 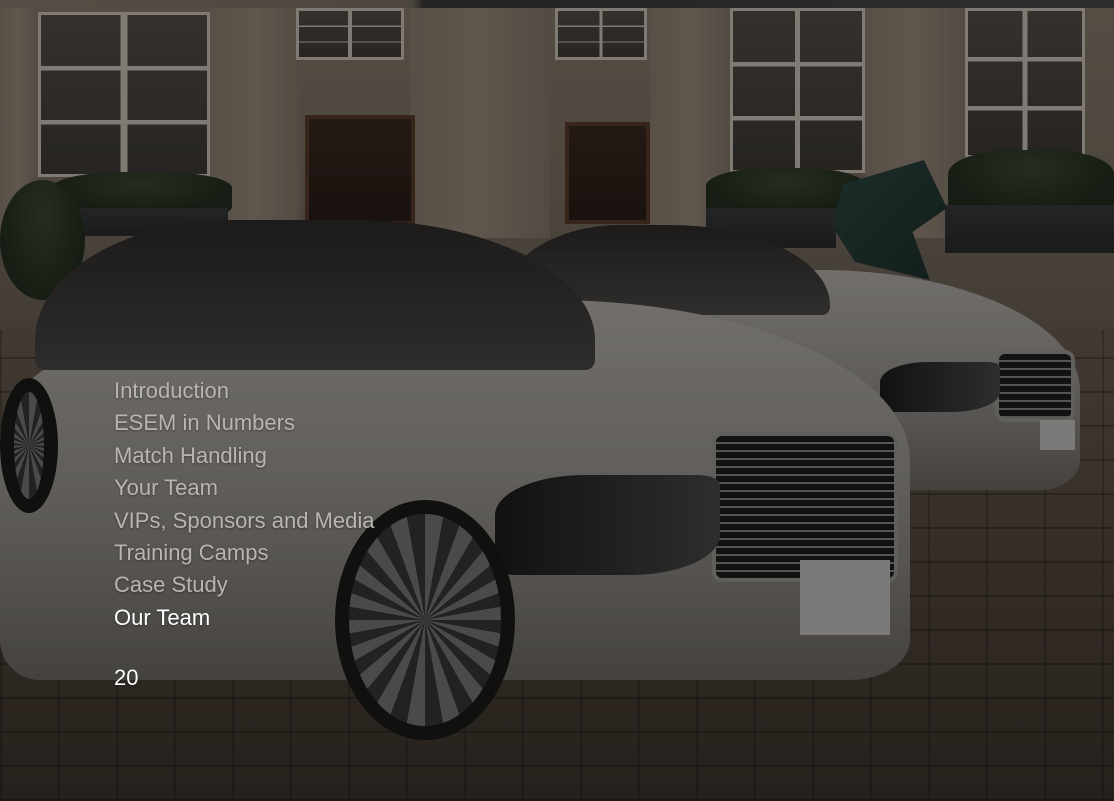 I want to click on nav-item-match-handling: Match Handling, so click(x=244, y=456).